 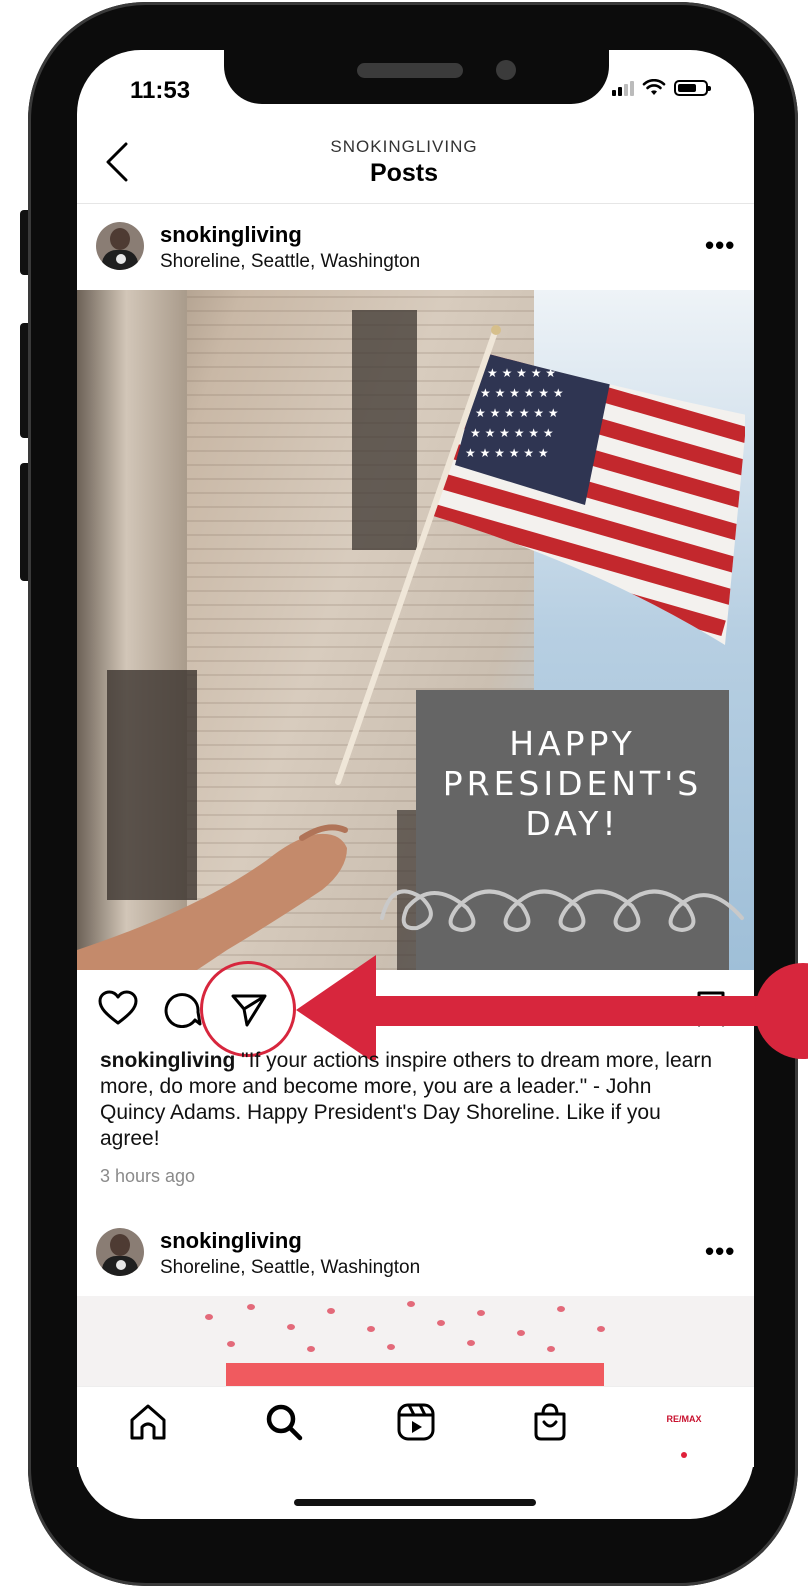 What do you see at coordinates (148, 1422) in the screenshot?
I see `home-icon` at bounding box center [148, 1422].